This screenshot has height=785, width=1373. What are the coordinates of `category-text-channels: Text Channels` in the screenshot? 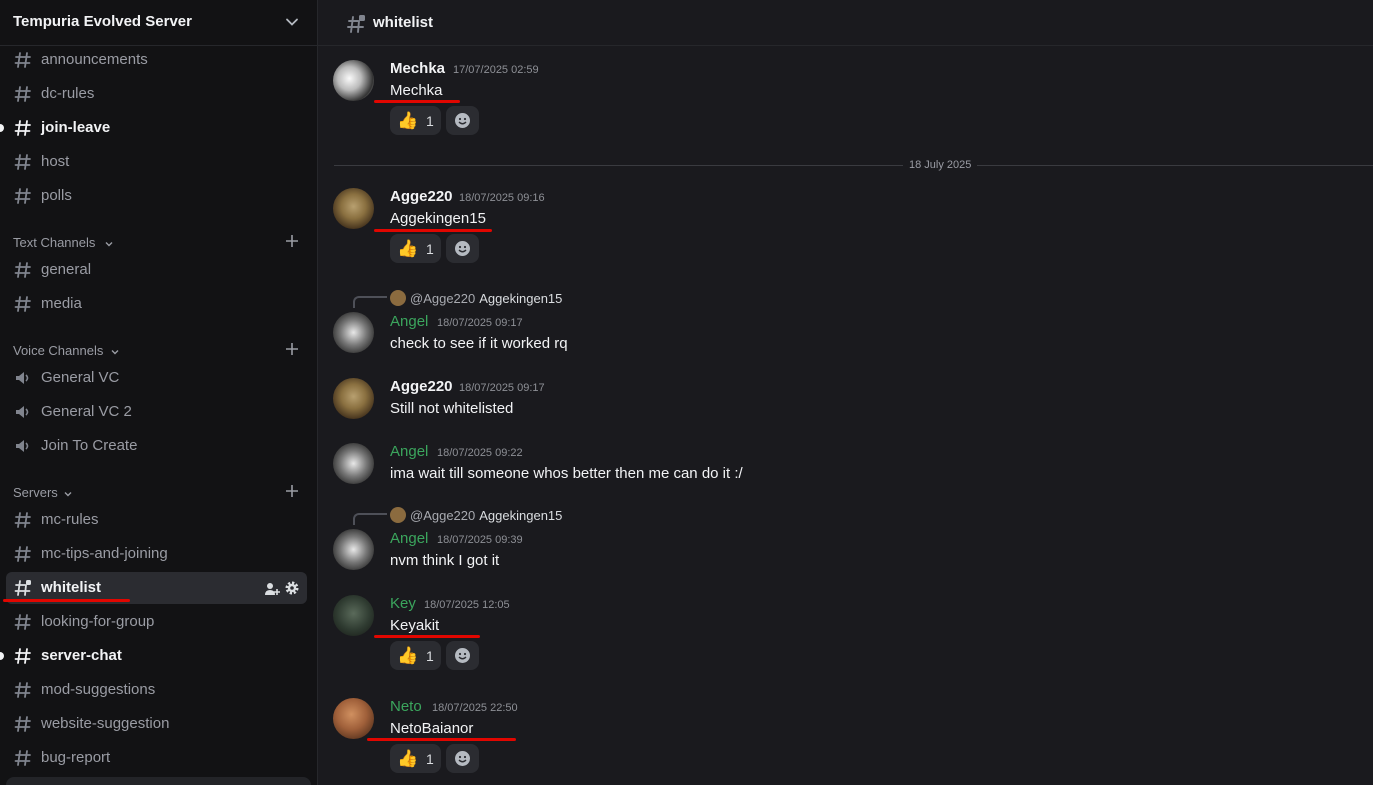 It's located at (158, 244).